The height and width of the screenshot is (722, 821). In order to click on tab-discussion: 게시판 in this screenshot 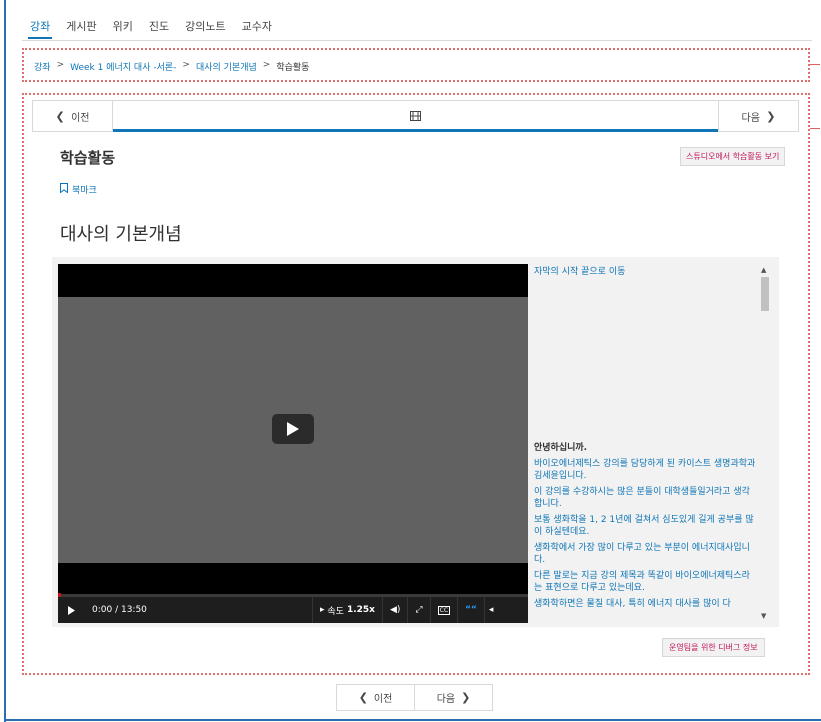, I will do `click(81, 19)`.